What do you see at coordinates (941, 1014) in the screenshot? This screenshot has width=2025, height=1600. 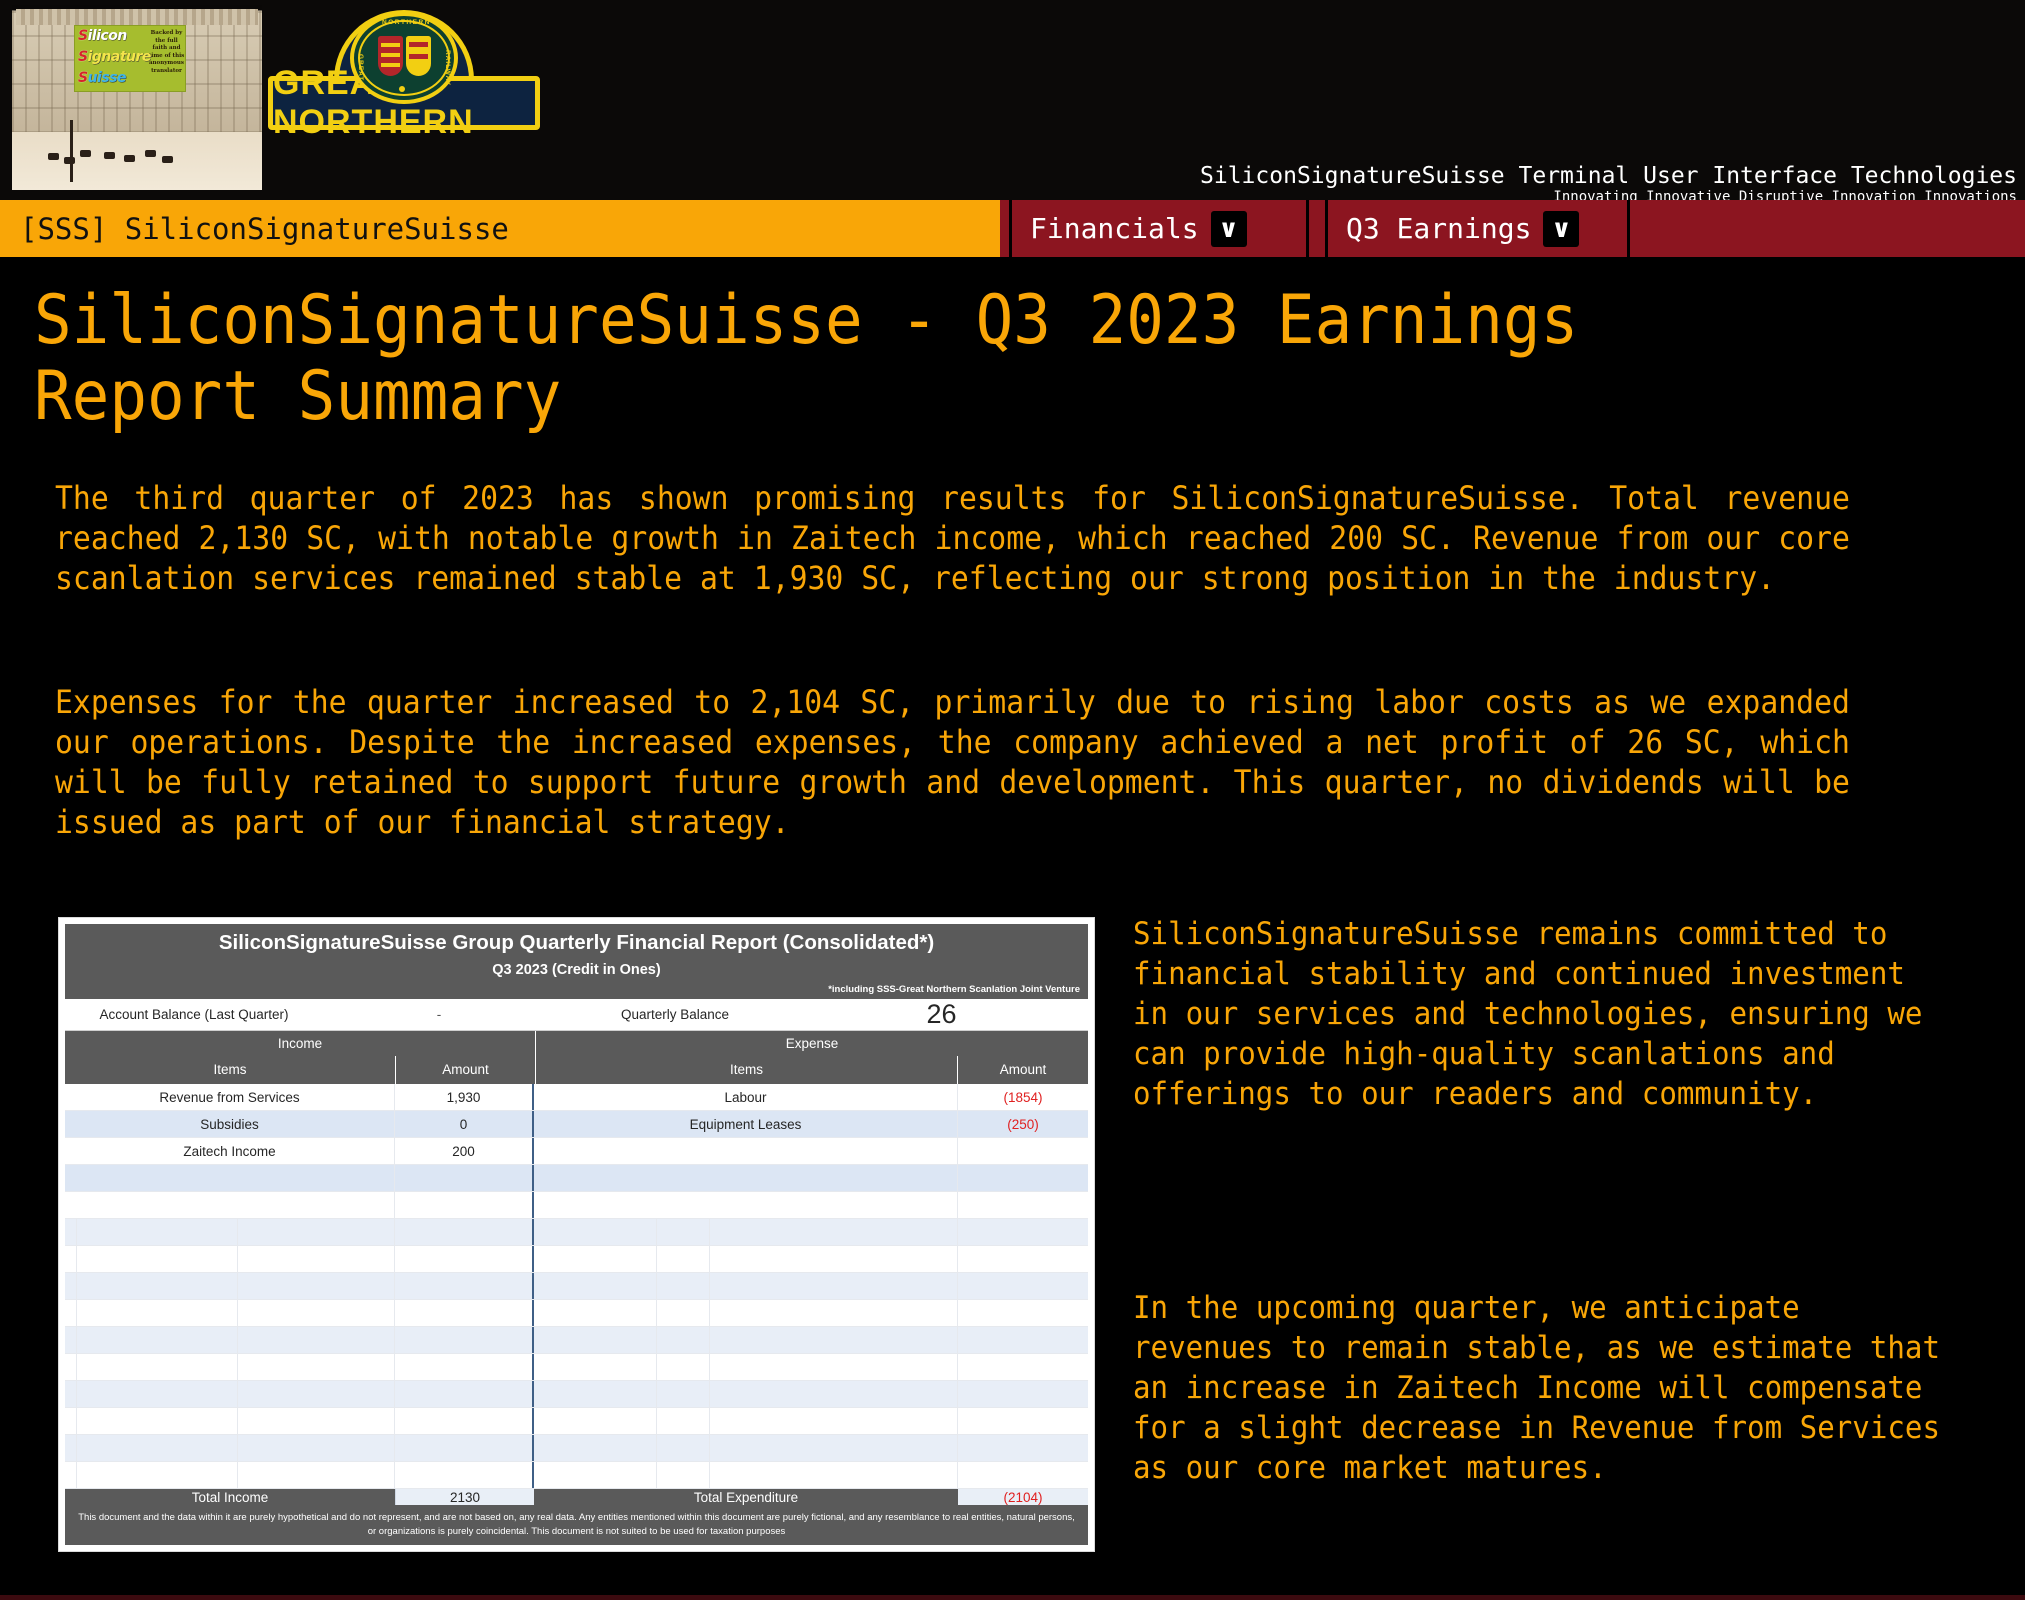 I see `quarterly-balance-value: 26` at bounding box center [941, 1014].